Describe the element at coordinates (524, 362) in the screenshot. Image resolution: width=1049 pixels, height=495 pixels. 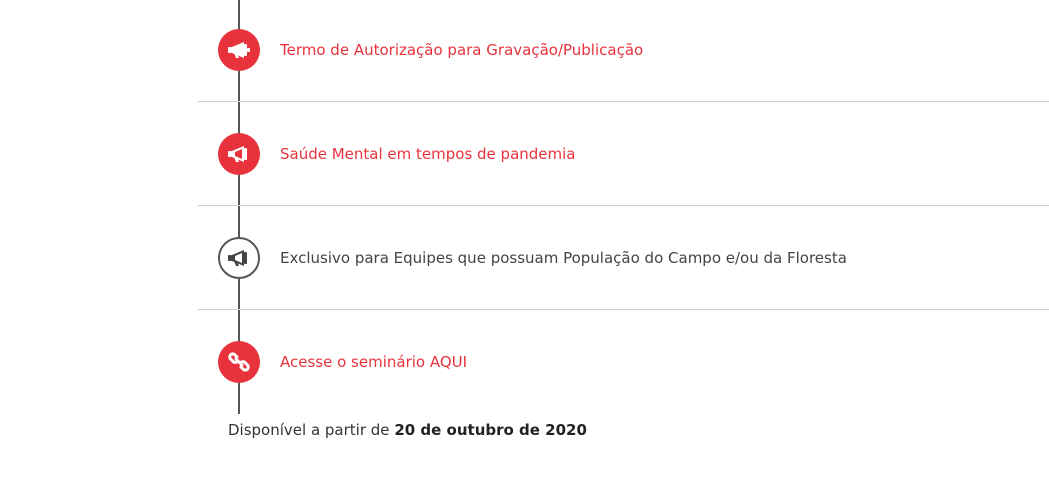
I see `timeline-item-seminar: Acesse o seminário AQUI` at that location.